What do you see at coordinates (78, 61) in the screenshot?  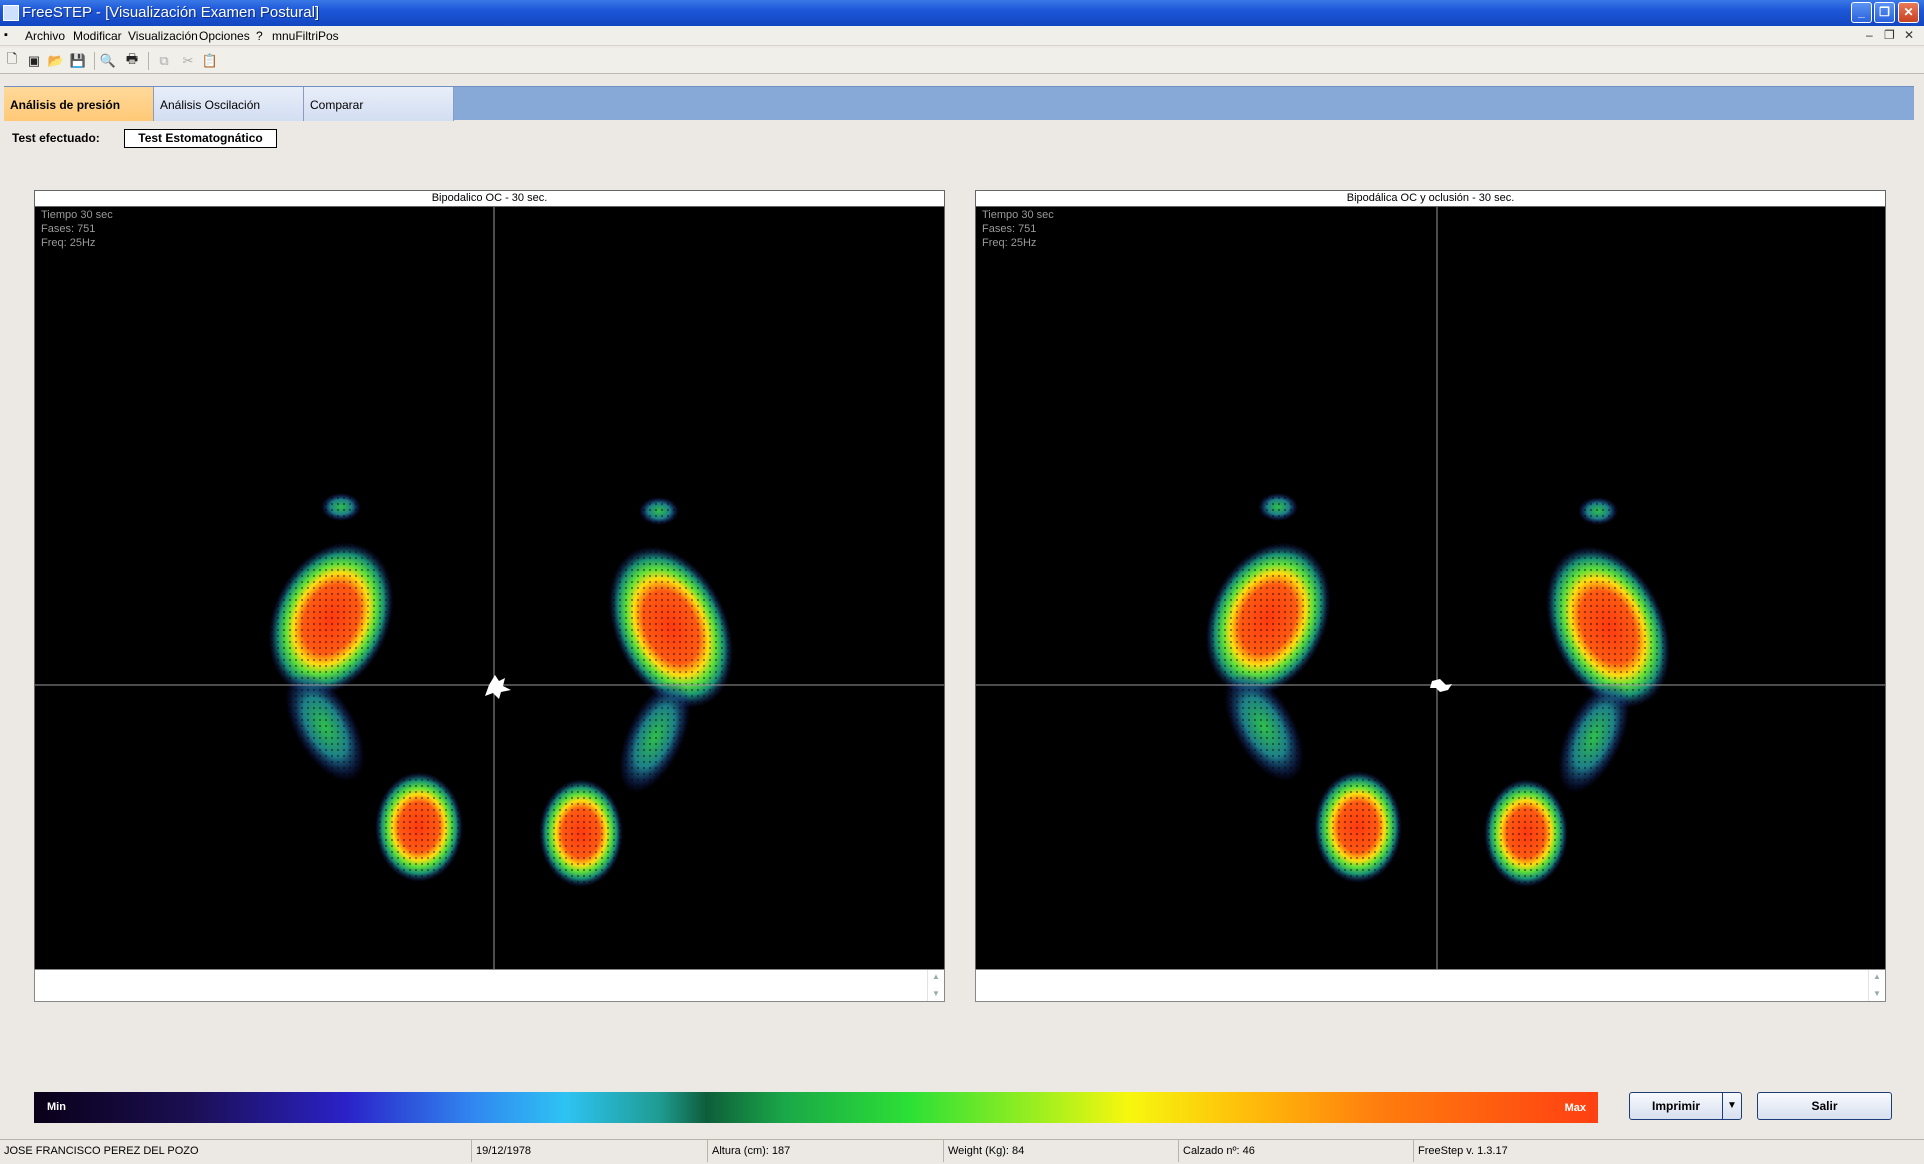 I see `save-icon: 💾` at bounding box center [78, 61].